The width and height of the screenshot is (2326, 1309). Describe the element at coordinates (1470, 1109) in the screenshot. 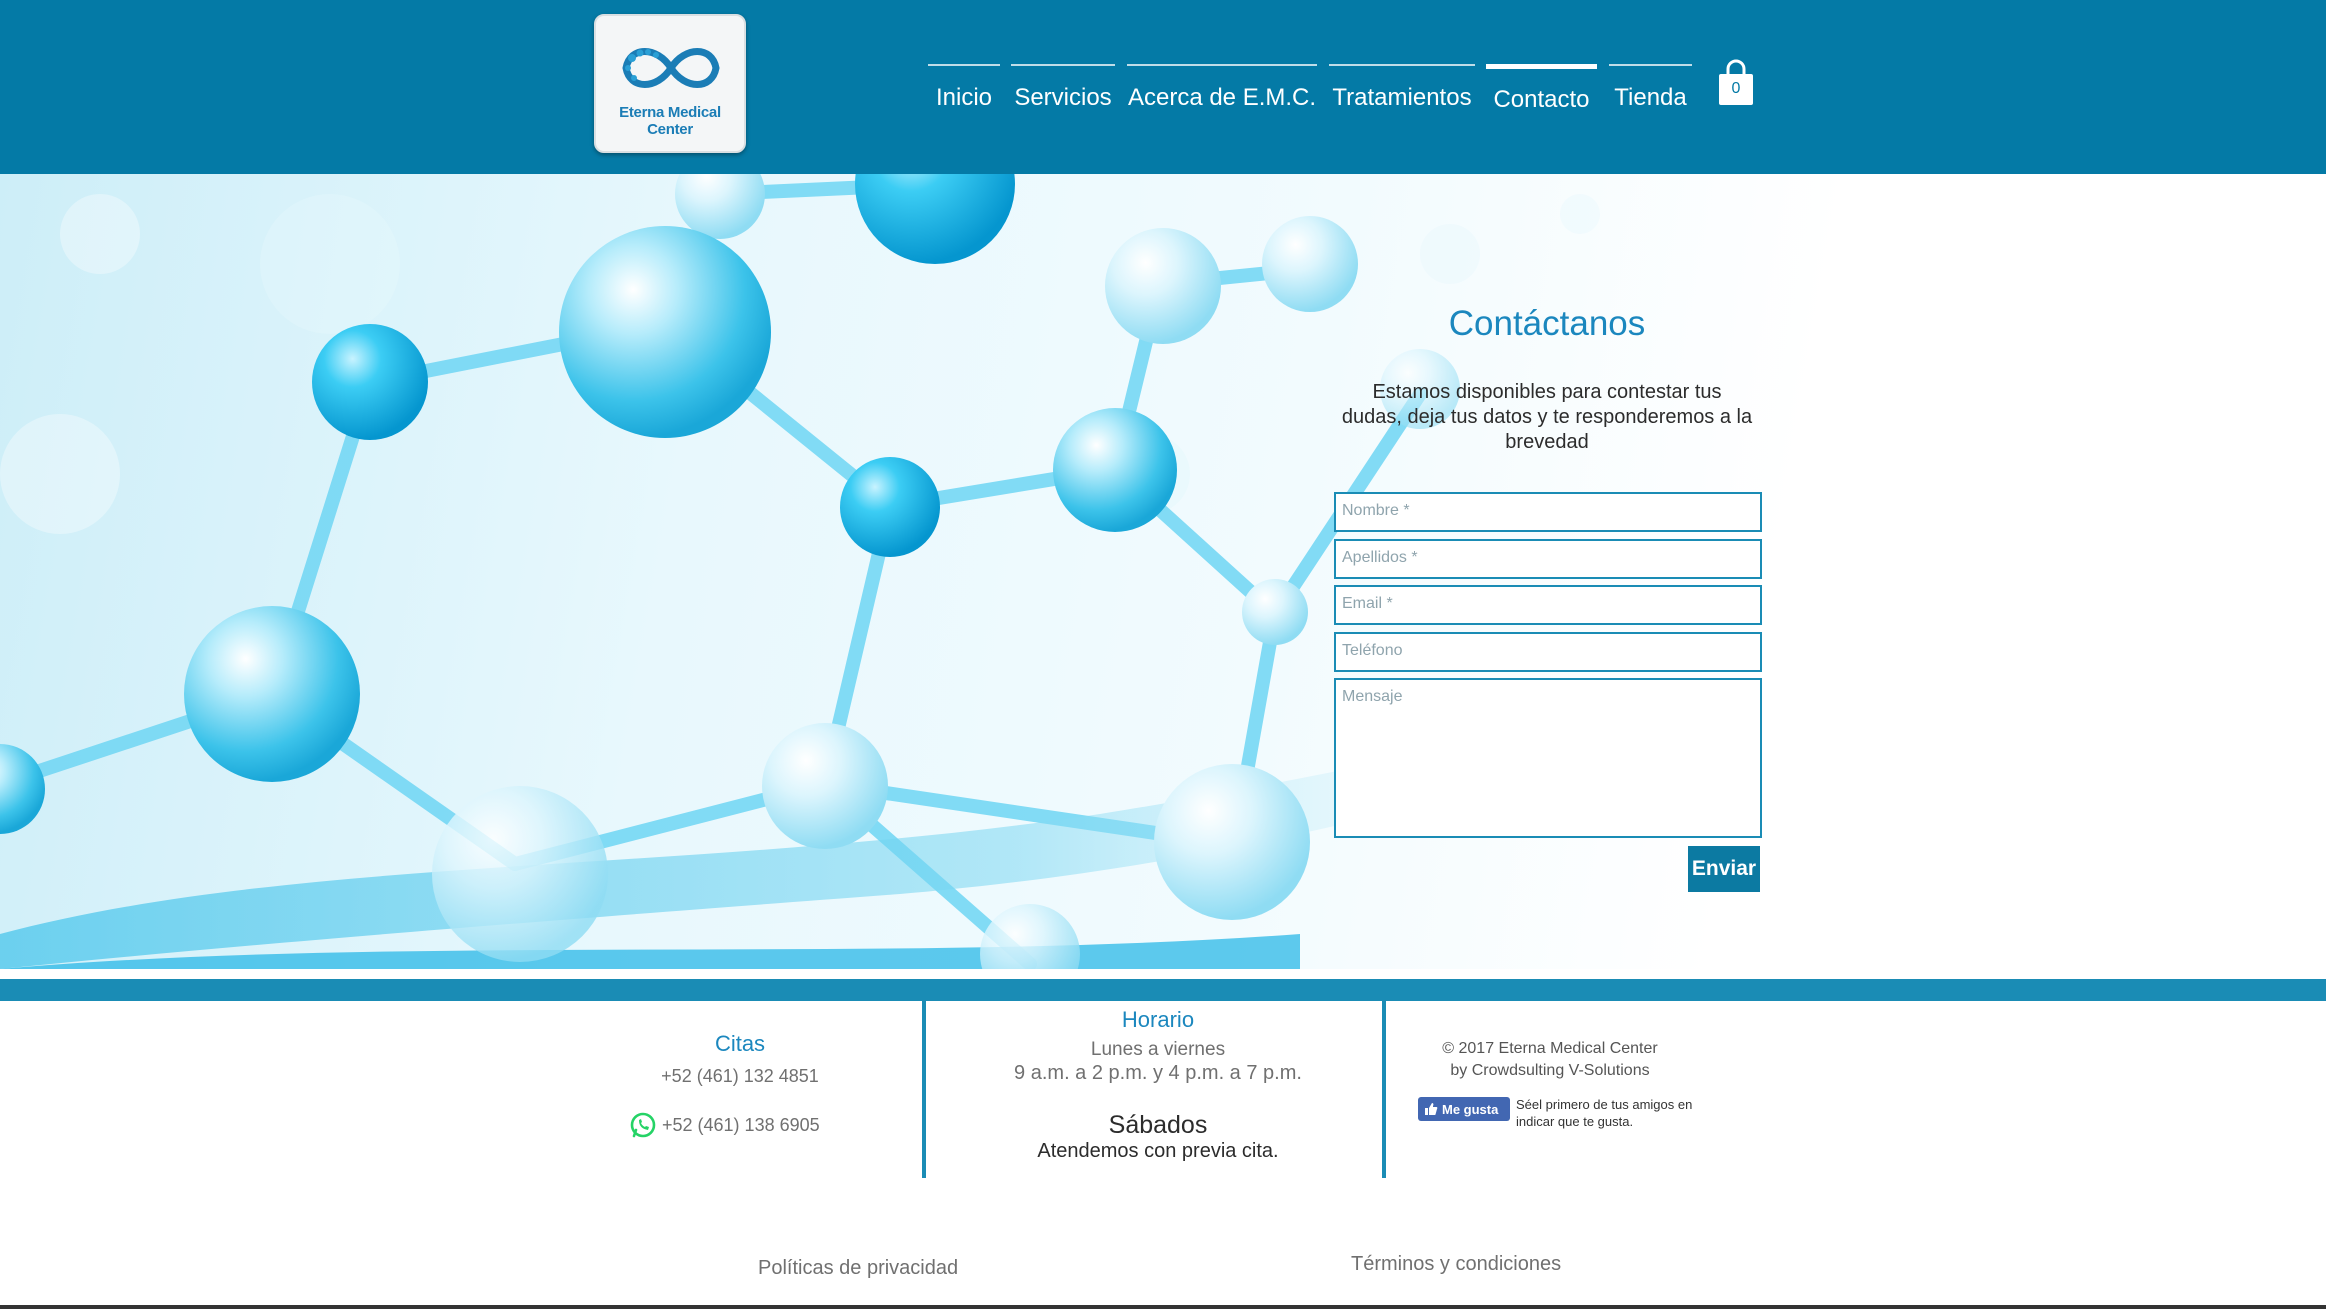

I see `facebook-like-label: Me gusta` at that location.